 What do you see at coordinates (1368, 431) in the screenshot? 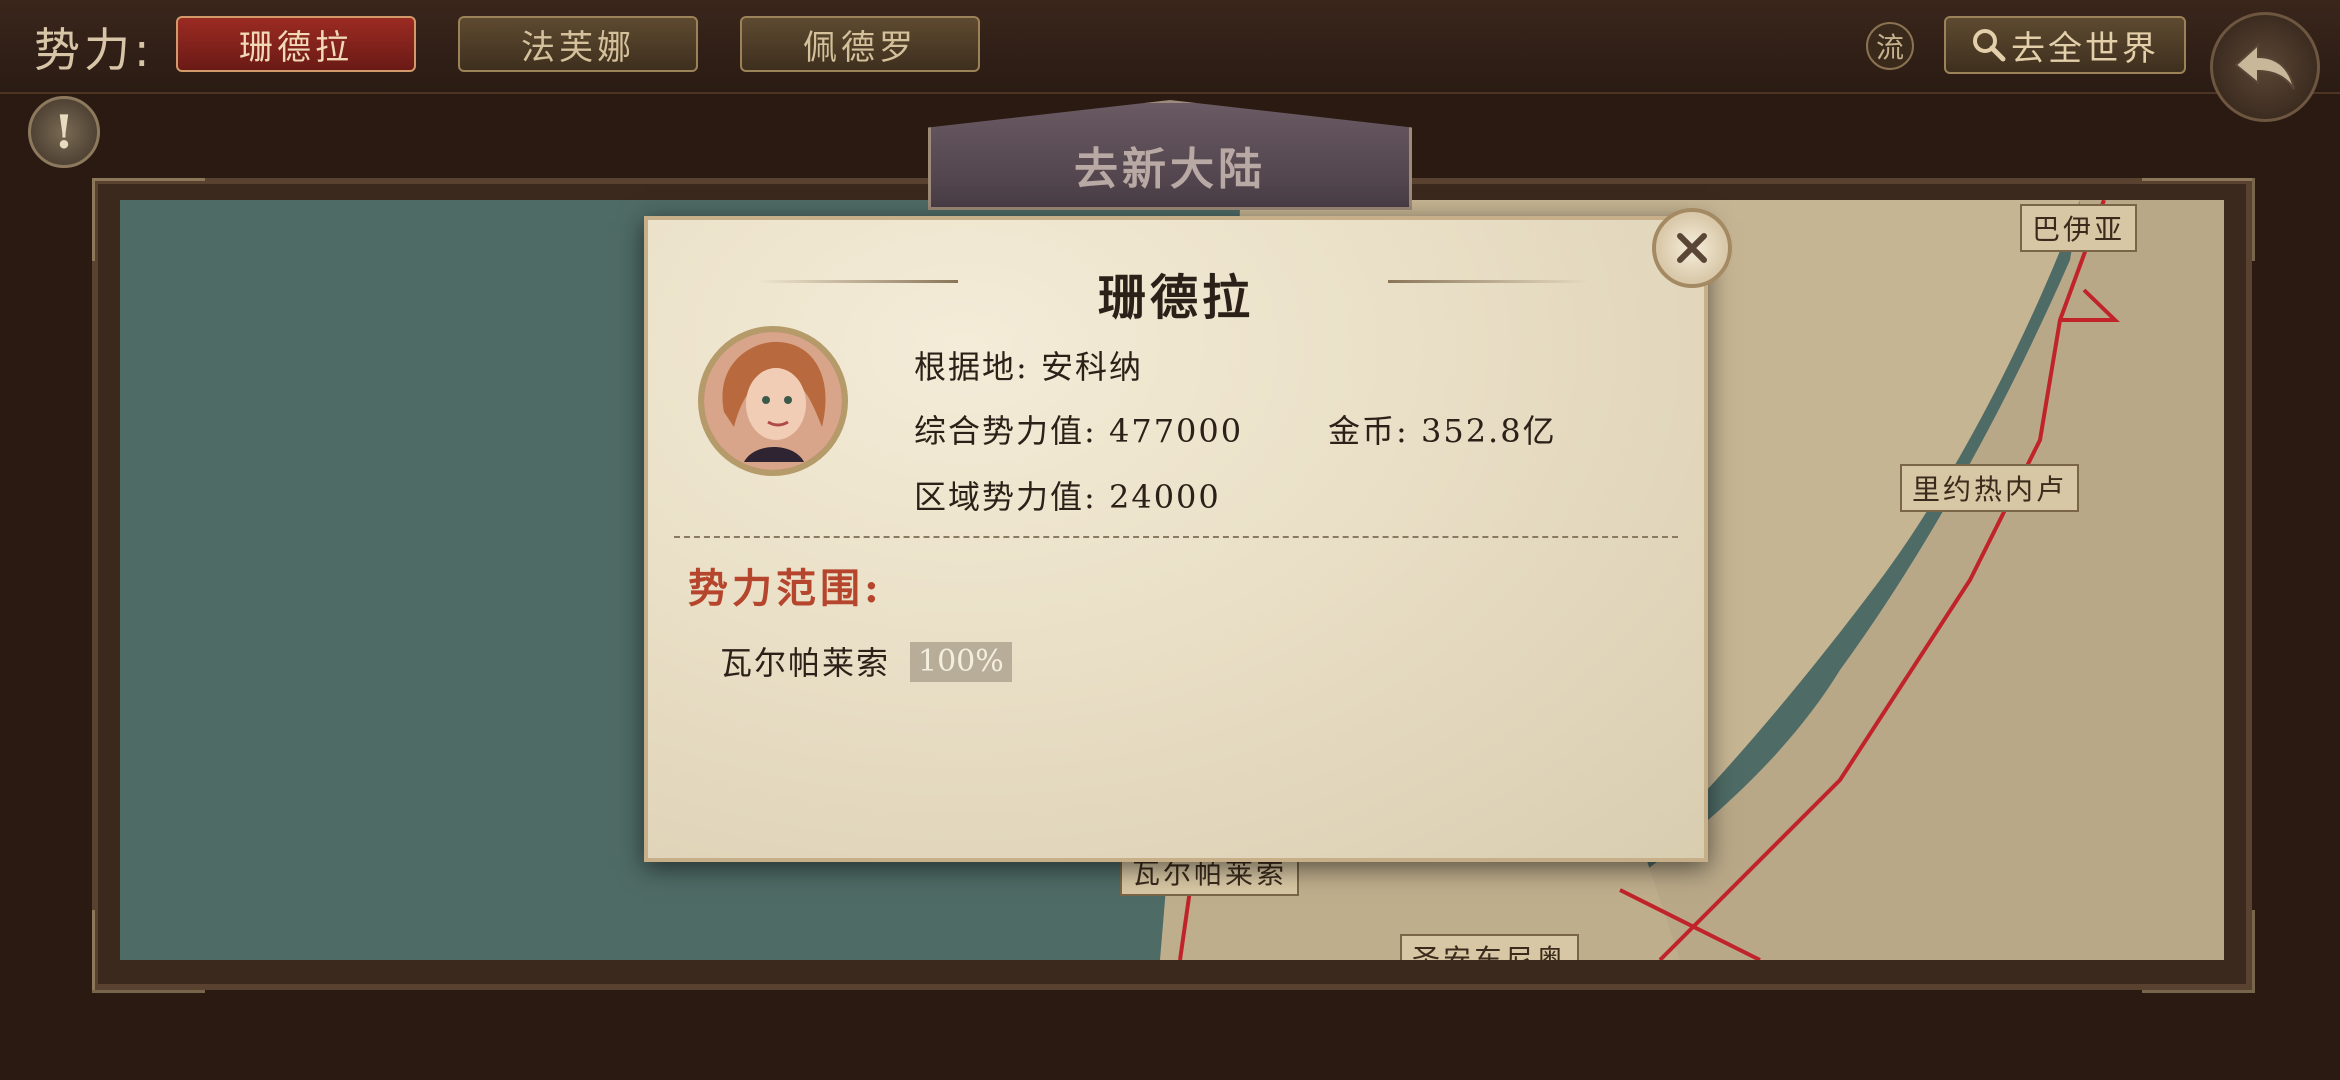
I see `gold-label: 金币:` at bounding box center [1368, 431].